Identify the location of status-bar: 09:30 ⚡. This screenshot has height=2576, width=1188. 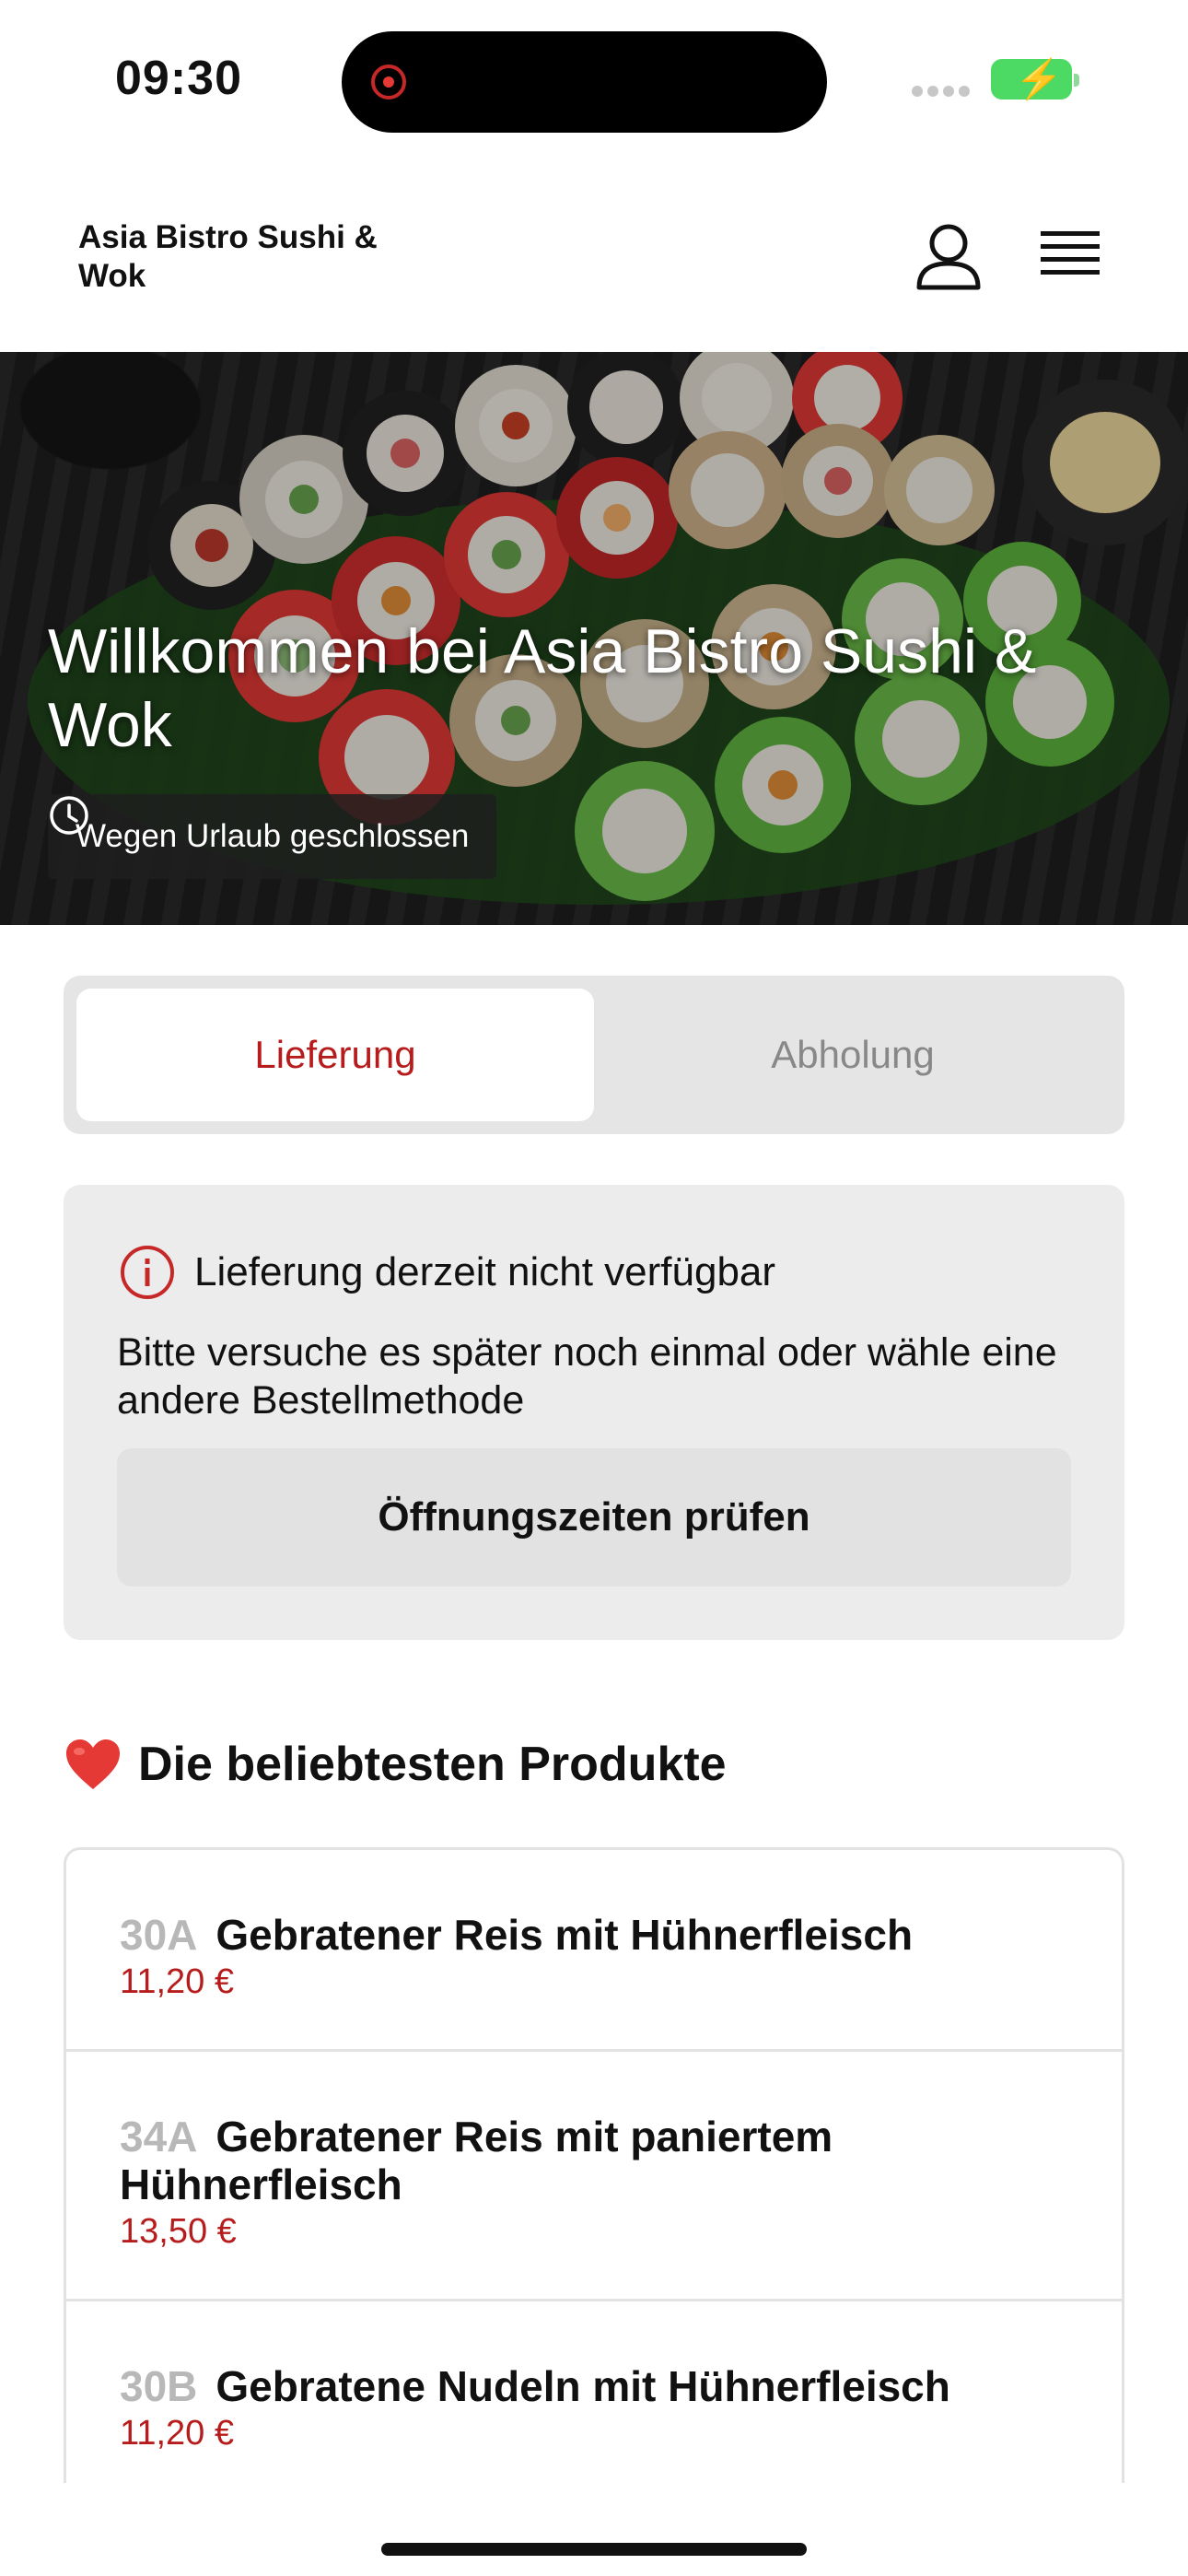
(594, 80).